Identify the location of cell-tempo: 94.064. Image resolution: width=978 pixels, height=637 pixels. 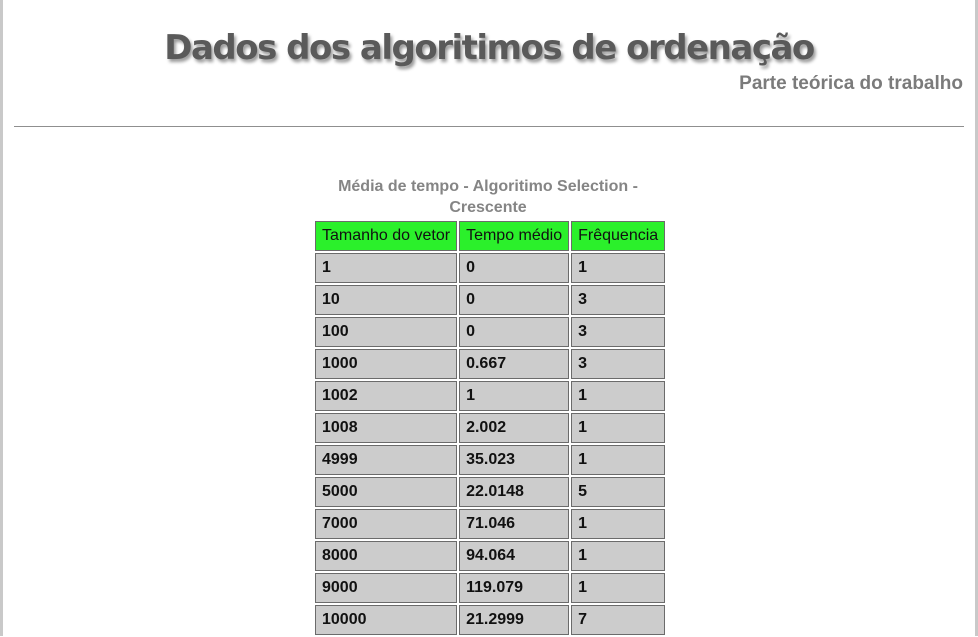
(514, 556).